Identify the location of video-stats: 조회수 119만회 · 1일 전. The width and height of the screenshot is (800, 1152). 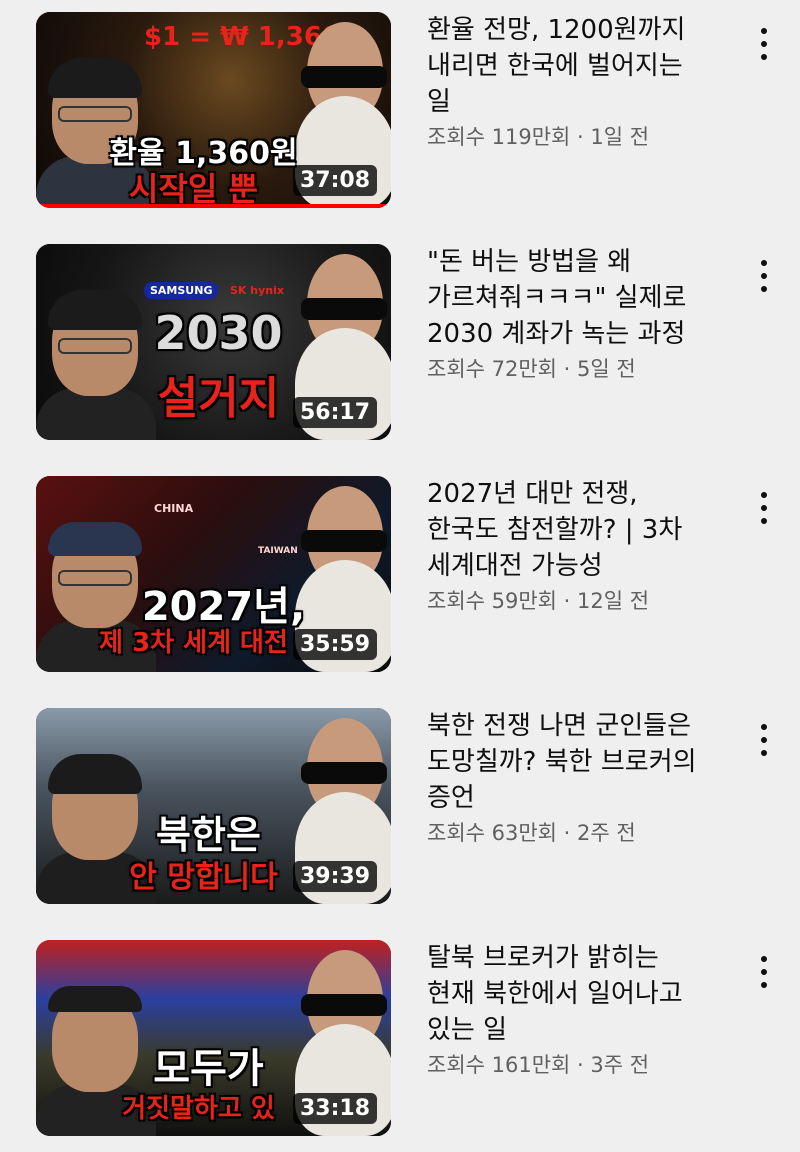
(582, 137).